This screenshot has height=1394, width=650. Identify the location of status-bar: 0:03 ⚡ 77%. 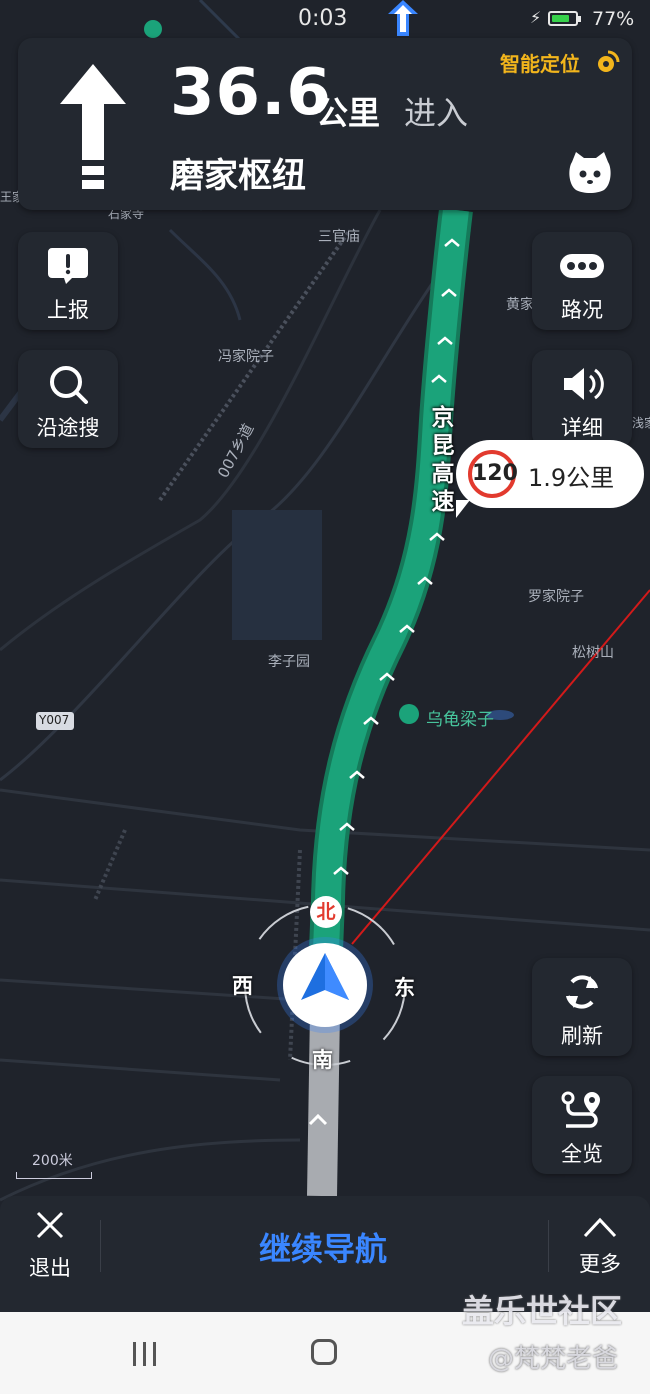
(325, 20).